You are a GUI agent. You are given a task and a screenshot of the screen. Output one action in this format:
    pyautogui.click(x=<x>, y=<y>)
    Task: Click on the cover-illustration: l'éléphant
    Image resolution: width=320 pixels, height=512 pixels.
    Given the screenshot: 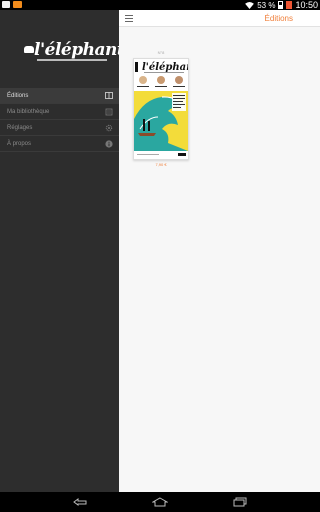 What is the action you would take?
    pyautogui.click(x=161, y=109)
    